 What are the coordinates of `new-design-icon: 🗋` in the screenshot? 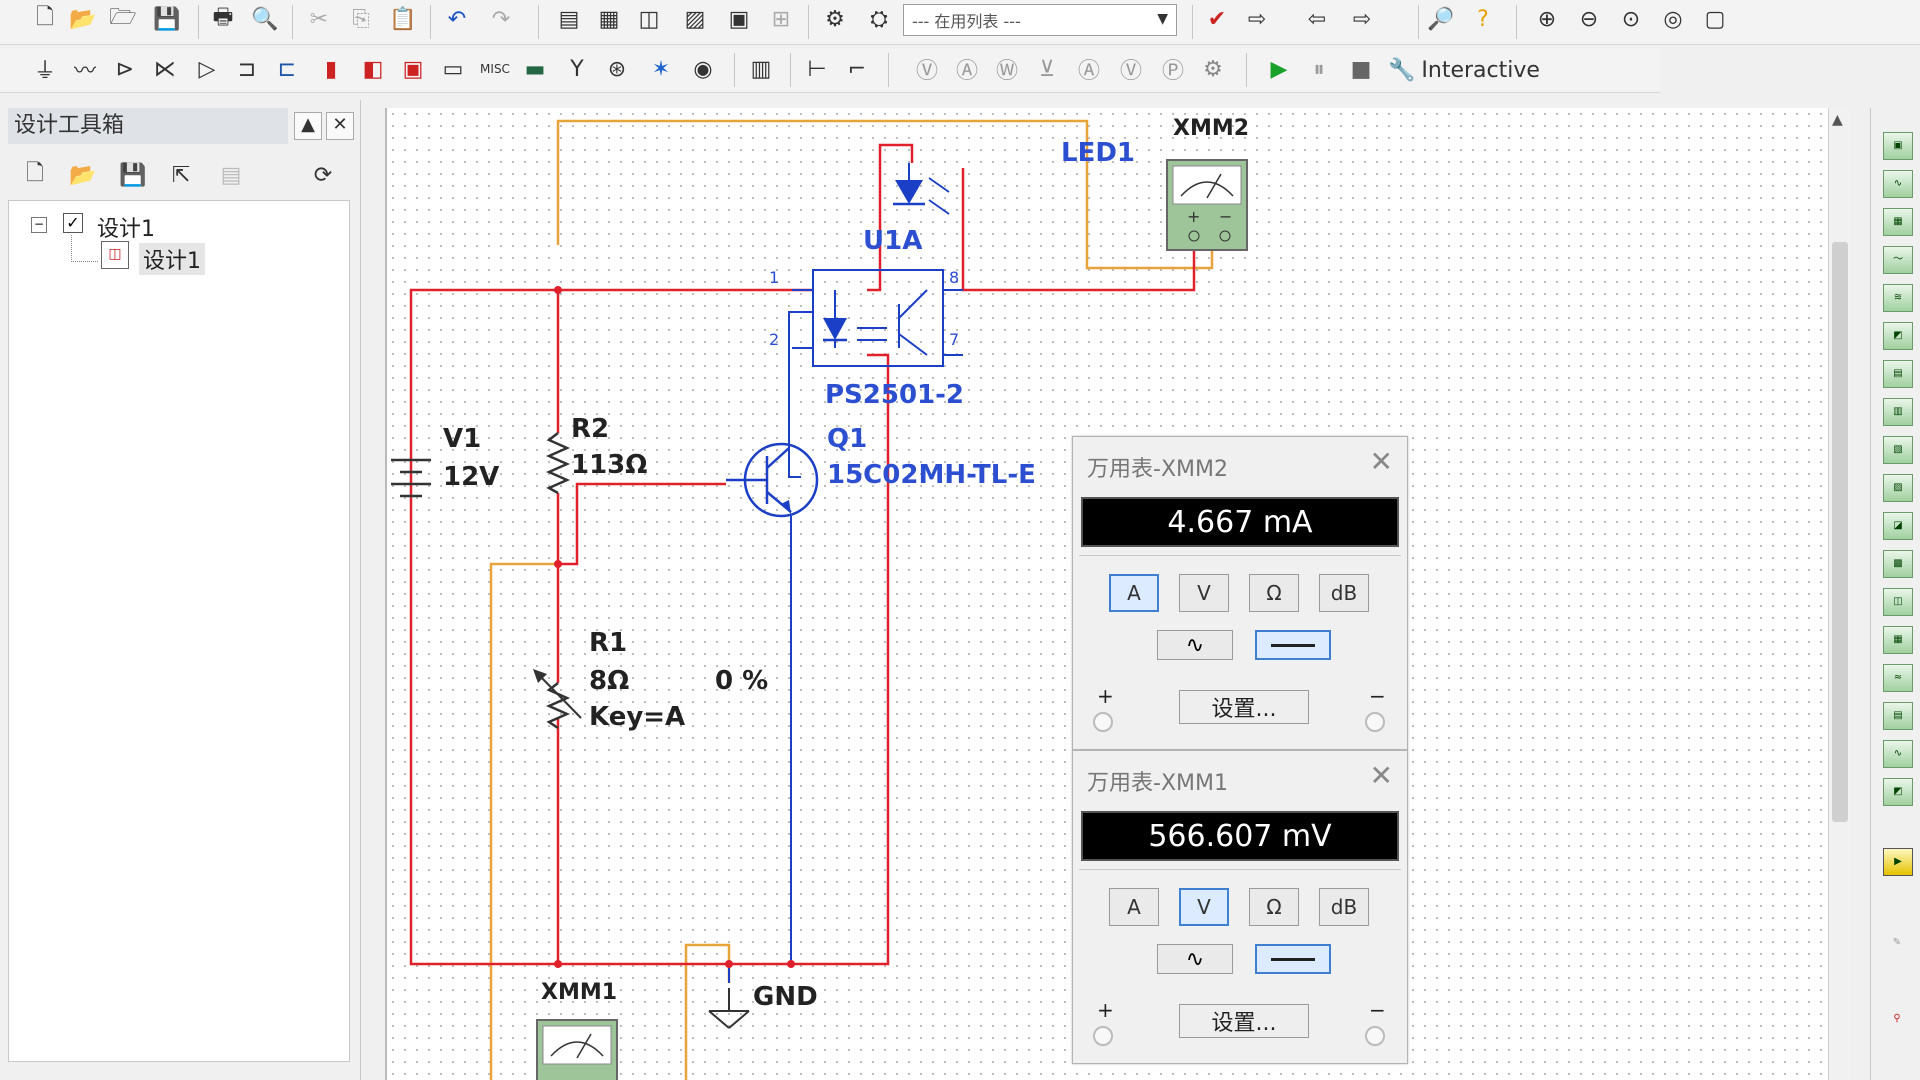 It's located at (35, 175).